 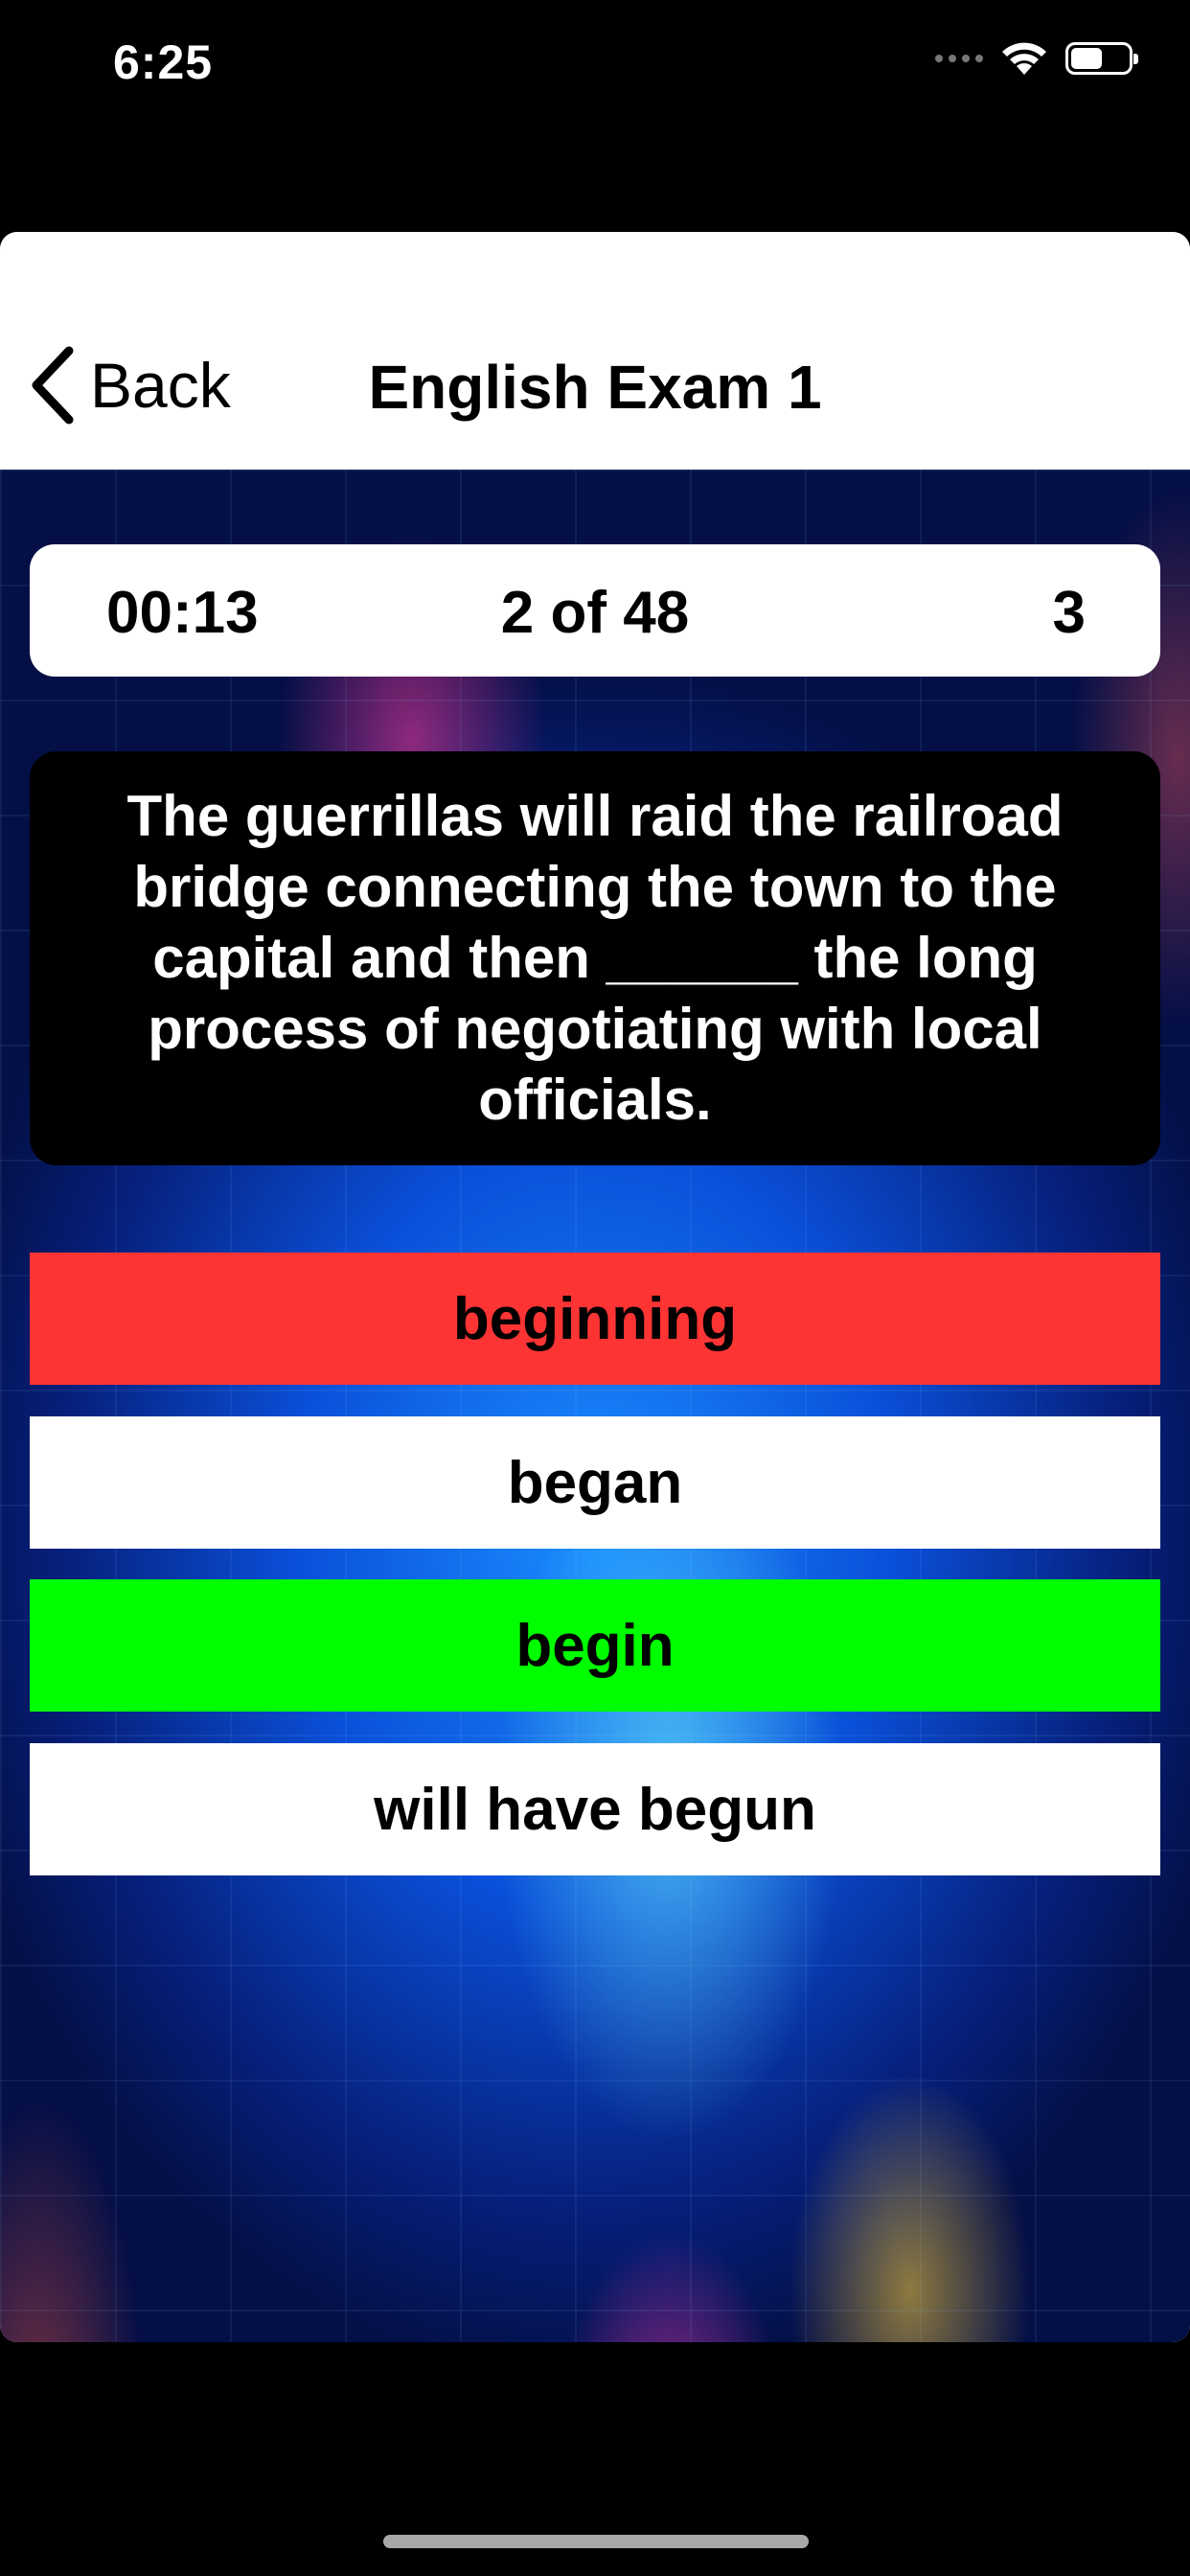 I want to click on answer-option-3: begin, so click(x=595, y=1645).